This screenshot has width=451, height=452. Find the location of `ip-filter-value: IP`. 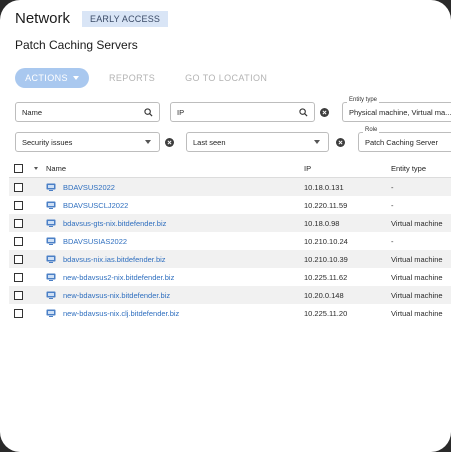

ip-filter-value: IP is located at coordinates (181, 112).